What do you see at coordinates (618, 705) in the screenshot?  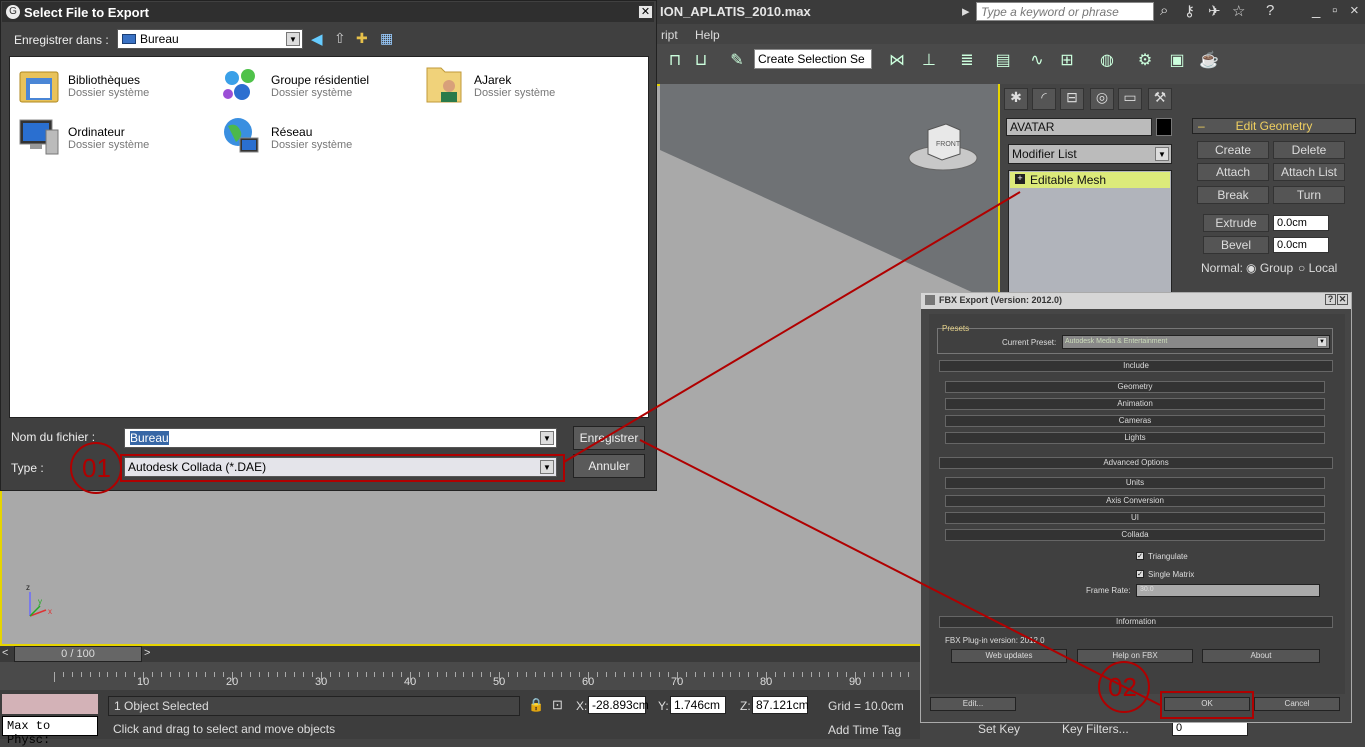 I see `x-coord-field: -28.893cm` at bounding box center [618, 705].